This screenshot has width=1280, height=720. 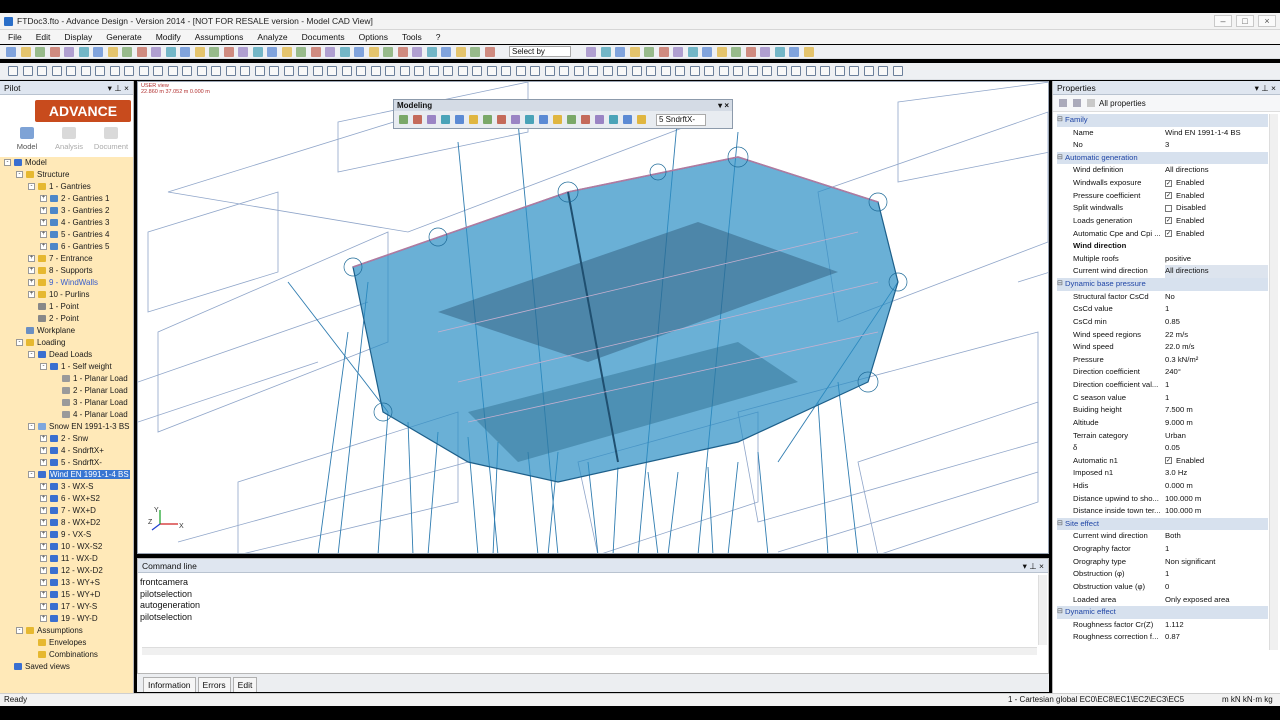 I want to click on property-row: Direction coefficient 240°, so click(x=1162, y=372).